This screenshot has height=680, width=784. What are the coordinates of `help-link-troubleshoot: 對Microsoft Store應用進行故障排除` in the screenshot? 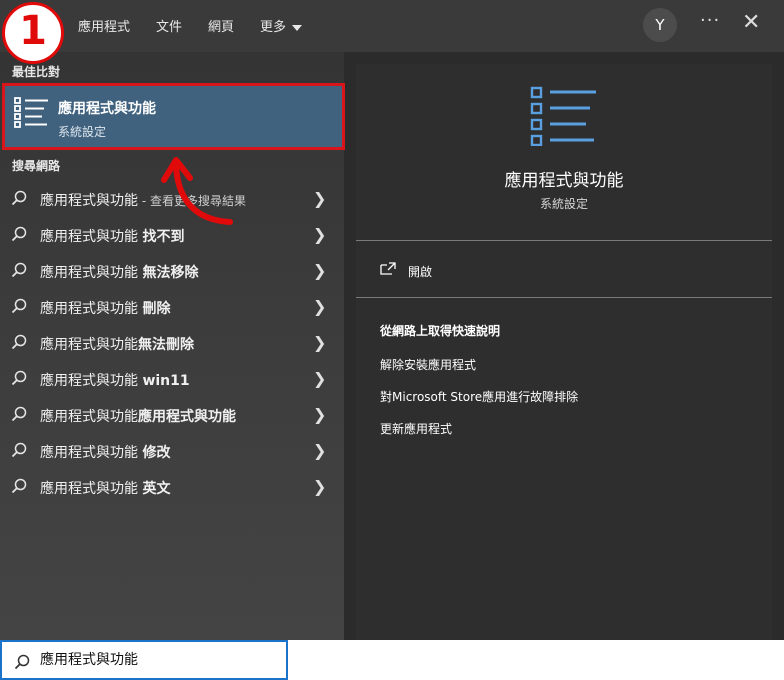 It's located at (479, 396).